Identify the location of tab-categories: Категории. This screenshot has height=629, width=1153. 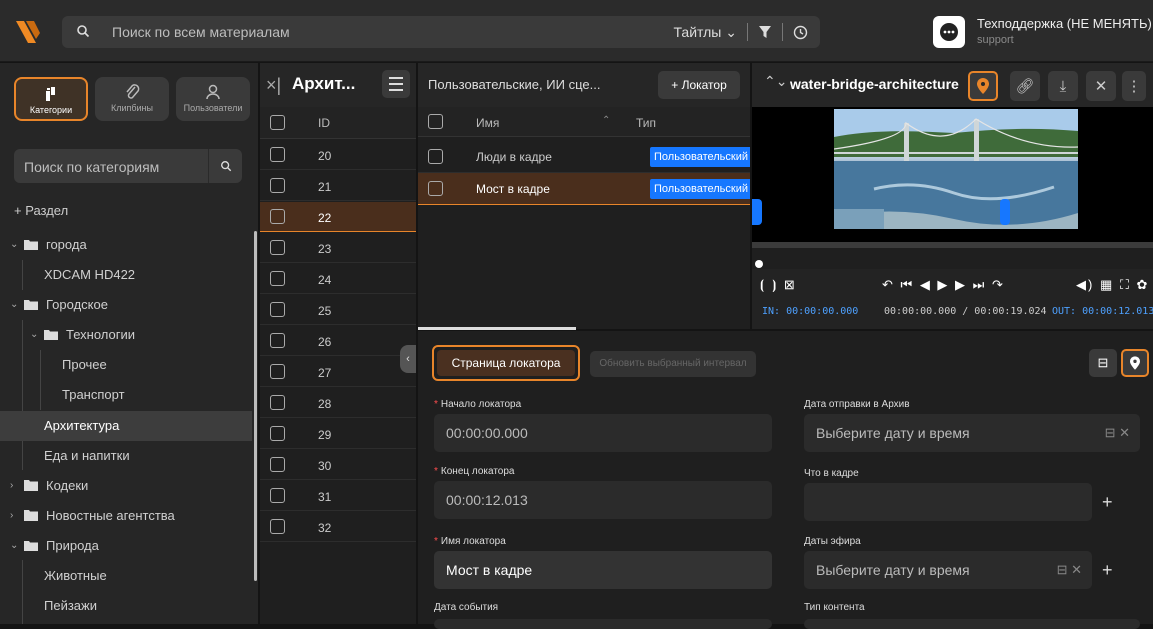
(51, 99).